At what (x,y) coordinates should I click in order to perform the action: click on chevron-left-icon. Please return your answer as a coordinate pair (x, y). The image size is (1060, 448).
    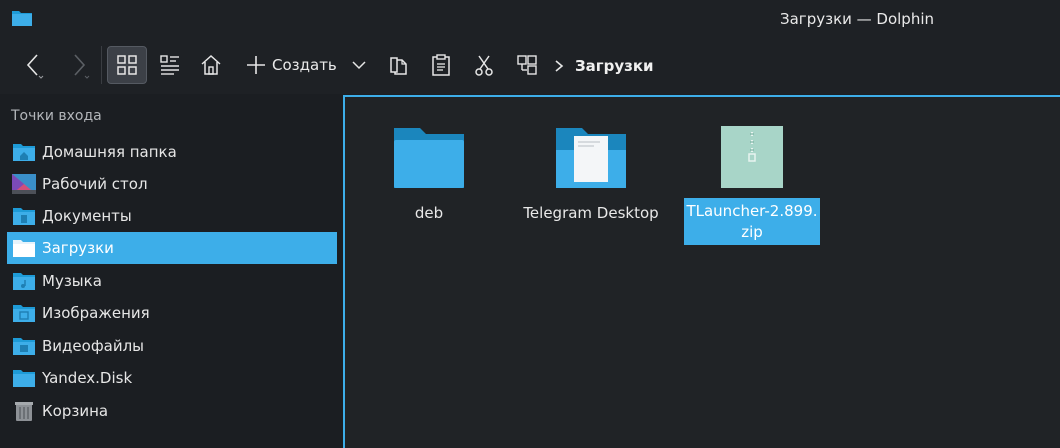
    Looking at the image, I should click on (35, 66).